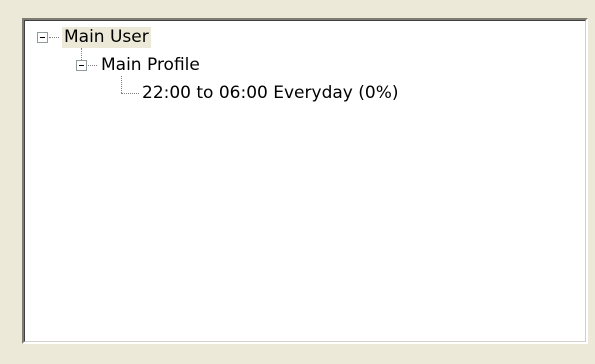  Describe the element at coordinates (81, 65) in the screenshot. I see `profile-collapse-toggle-icon` at that location.